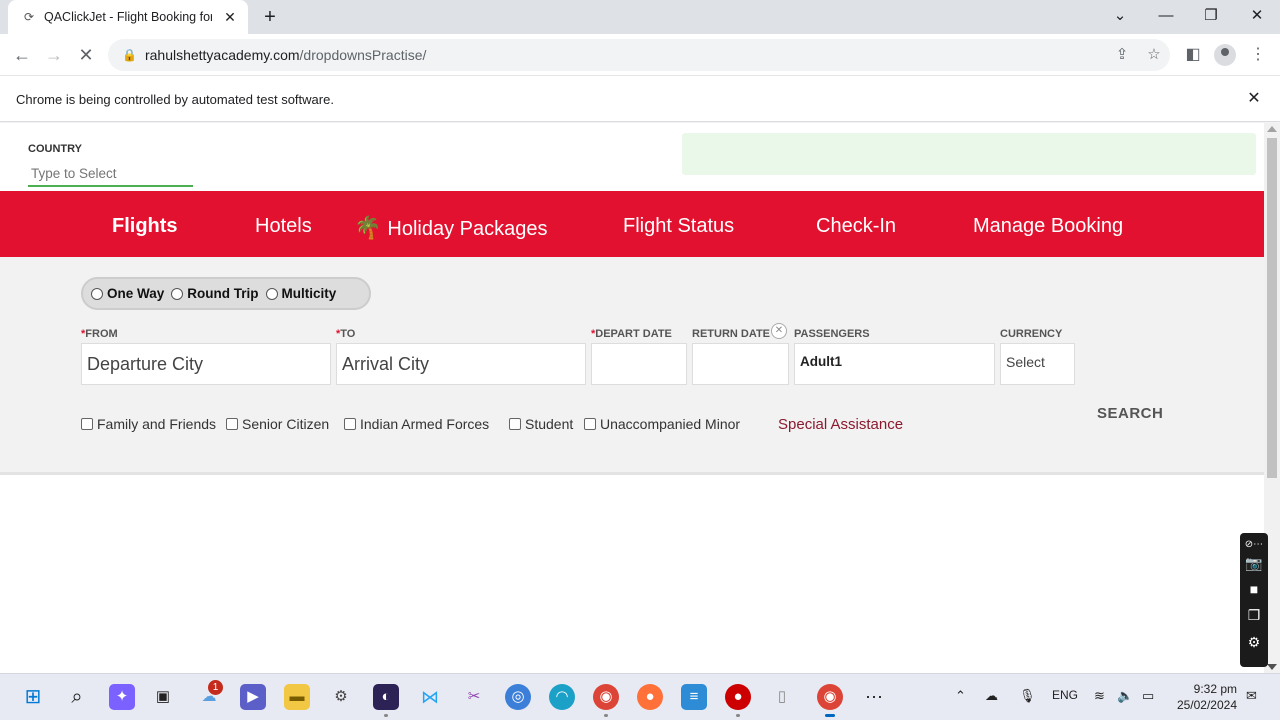 This screenshot has height=720, width=1280. I want to click on wifi-icon: ≋, so click(1099, 696).